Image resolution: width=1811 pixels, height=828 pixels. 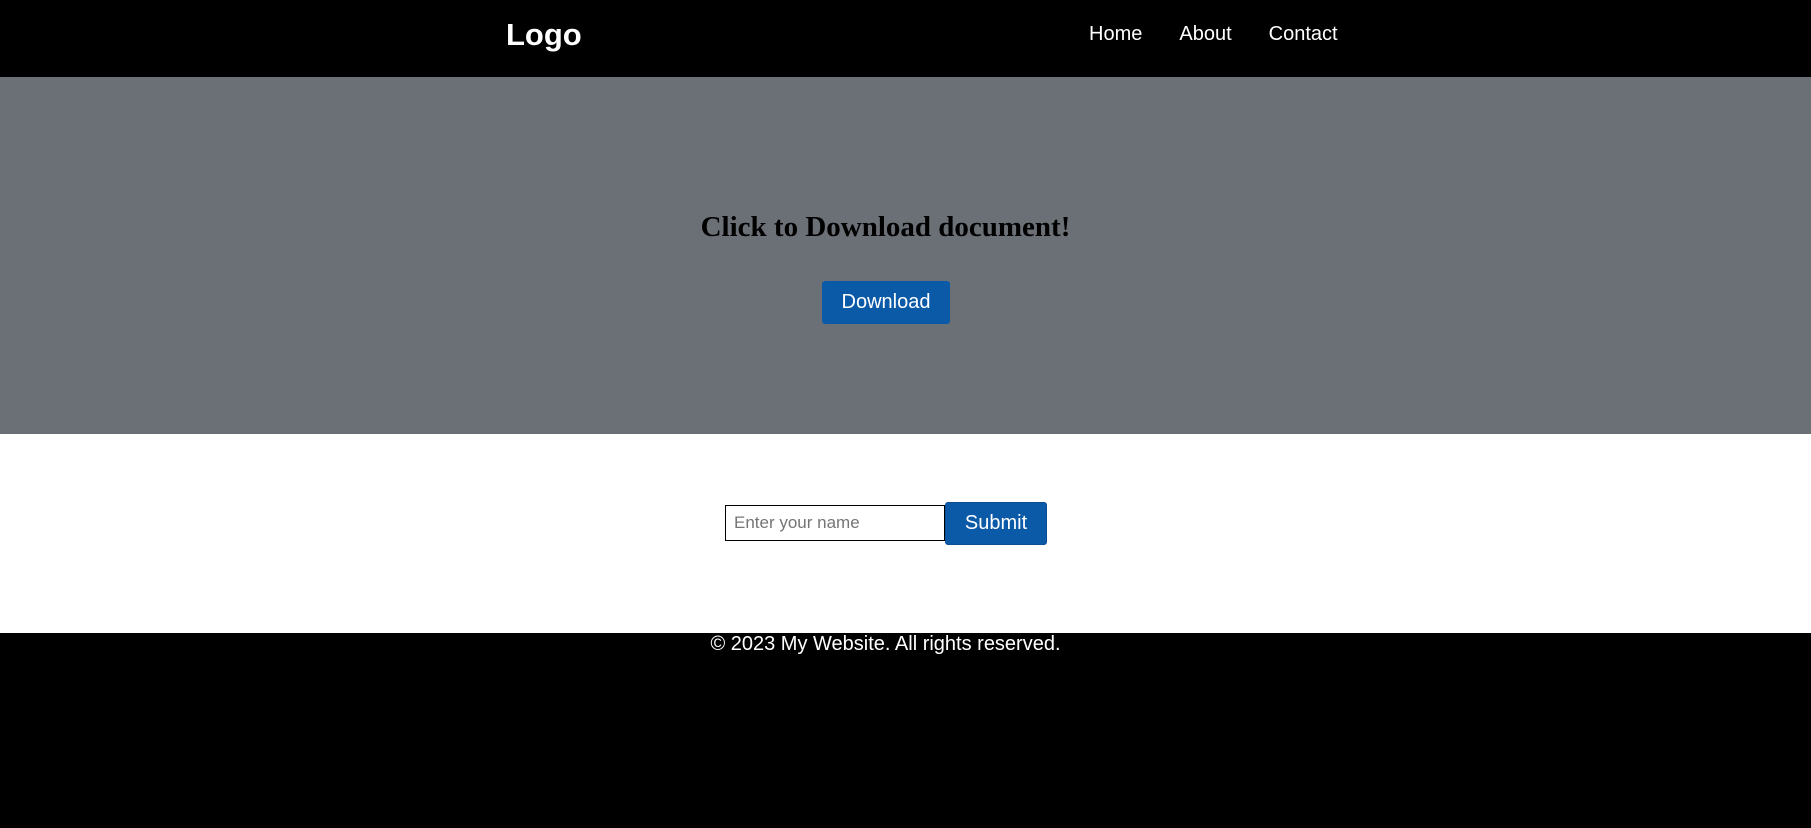 What do you see at coordinates (835, 523) in the screenshot?
I see `name-input` at bounding box center [835, 523].